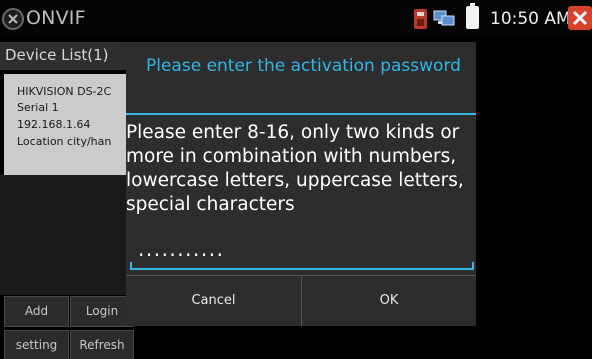 The height and width of the screenshot is (359, 592). What do you see at coordinates (389, 301) in the screenshot?
I see `ok-button: OK` at bounding box center [389, 301].